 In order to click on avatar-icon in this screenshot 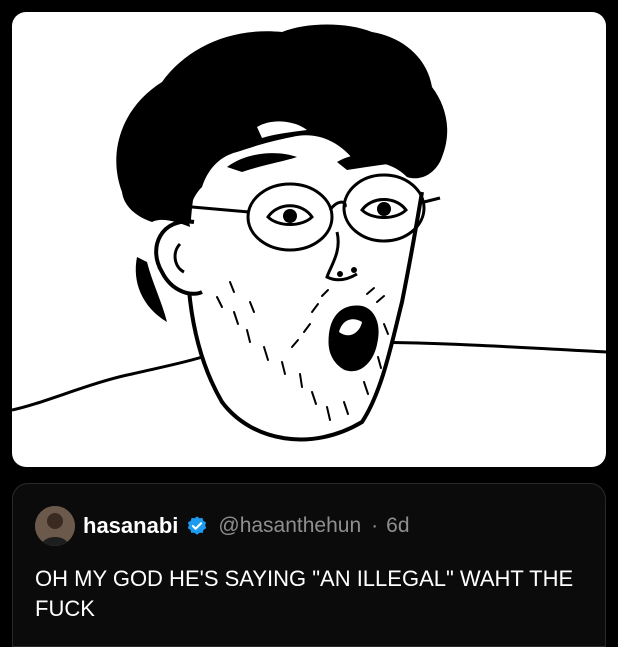, I will do `click(55, 526)`.